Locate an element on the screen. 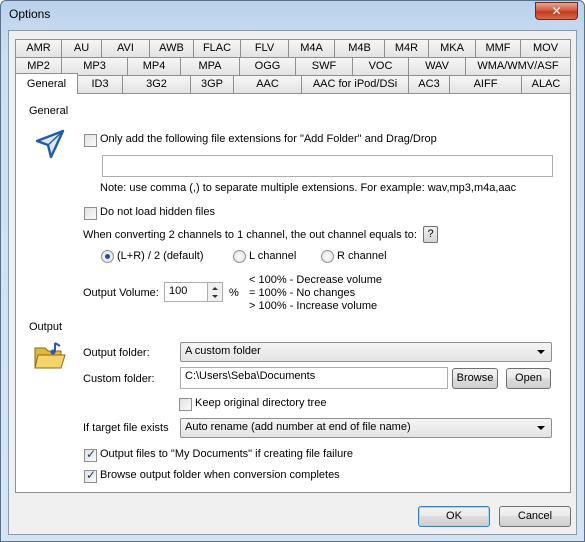 The image size is (585, 542). tab-wav: WAV is located at coordinates (437, 66).